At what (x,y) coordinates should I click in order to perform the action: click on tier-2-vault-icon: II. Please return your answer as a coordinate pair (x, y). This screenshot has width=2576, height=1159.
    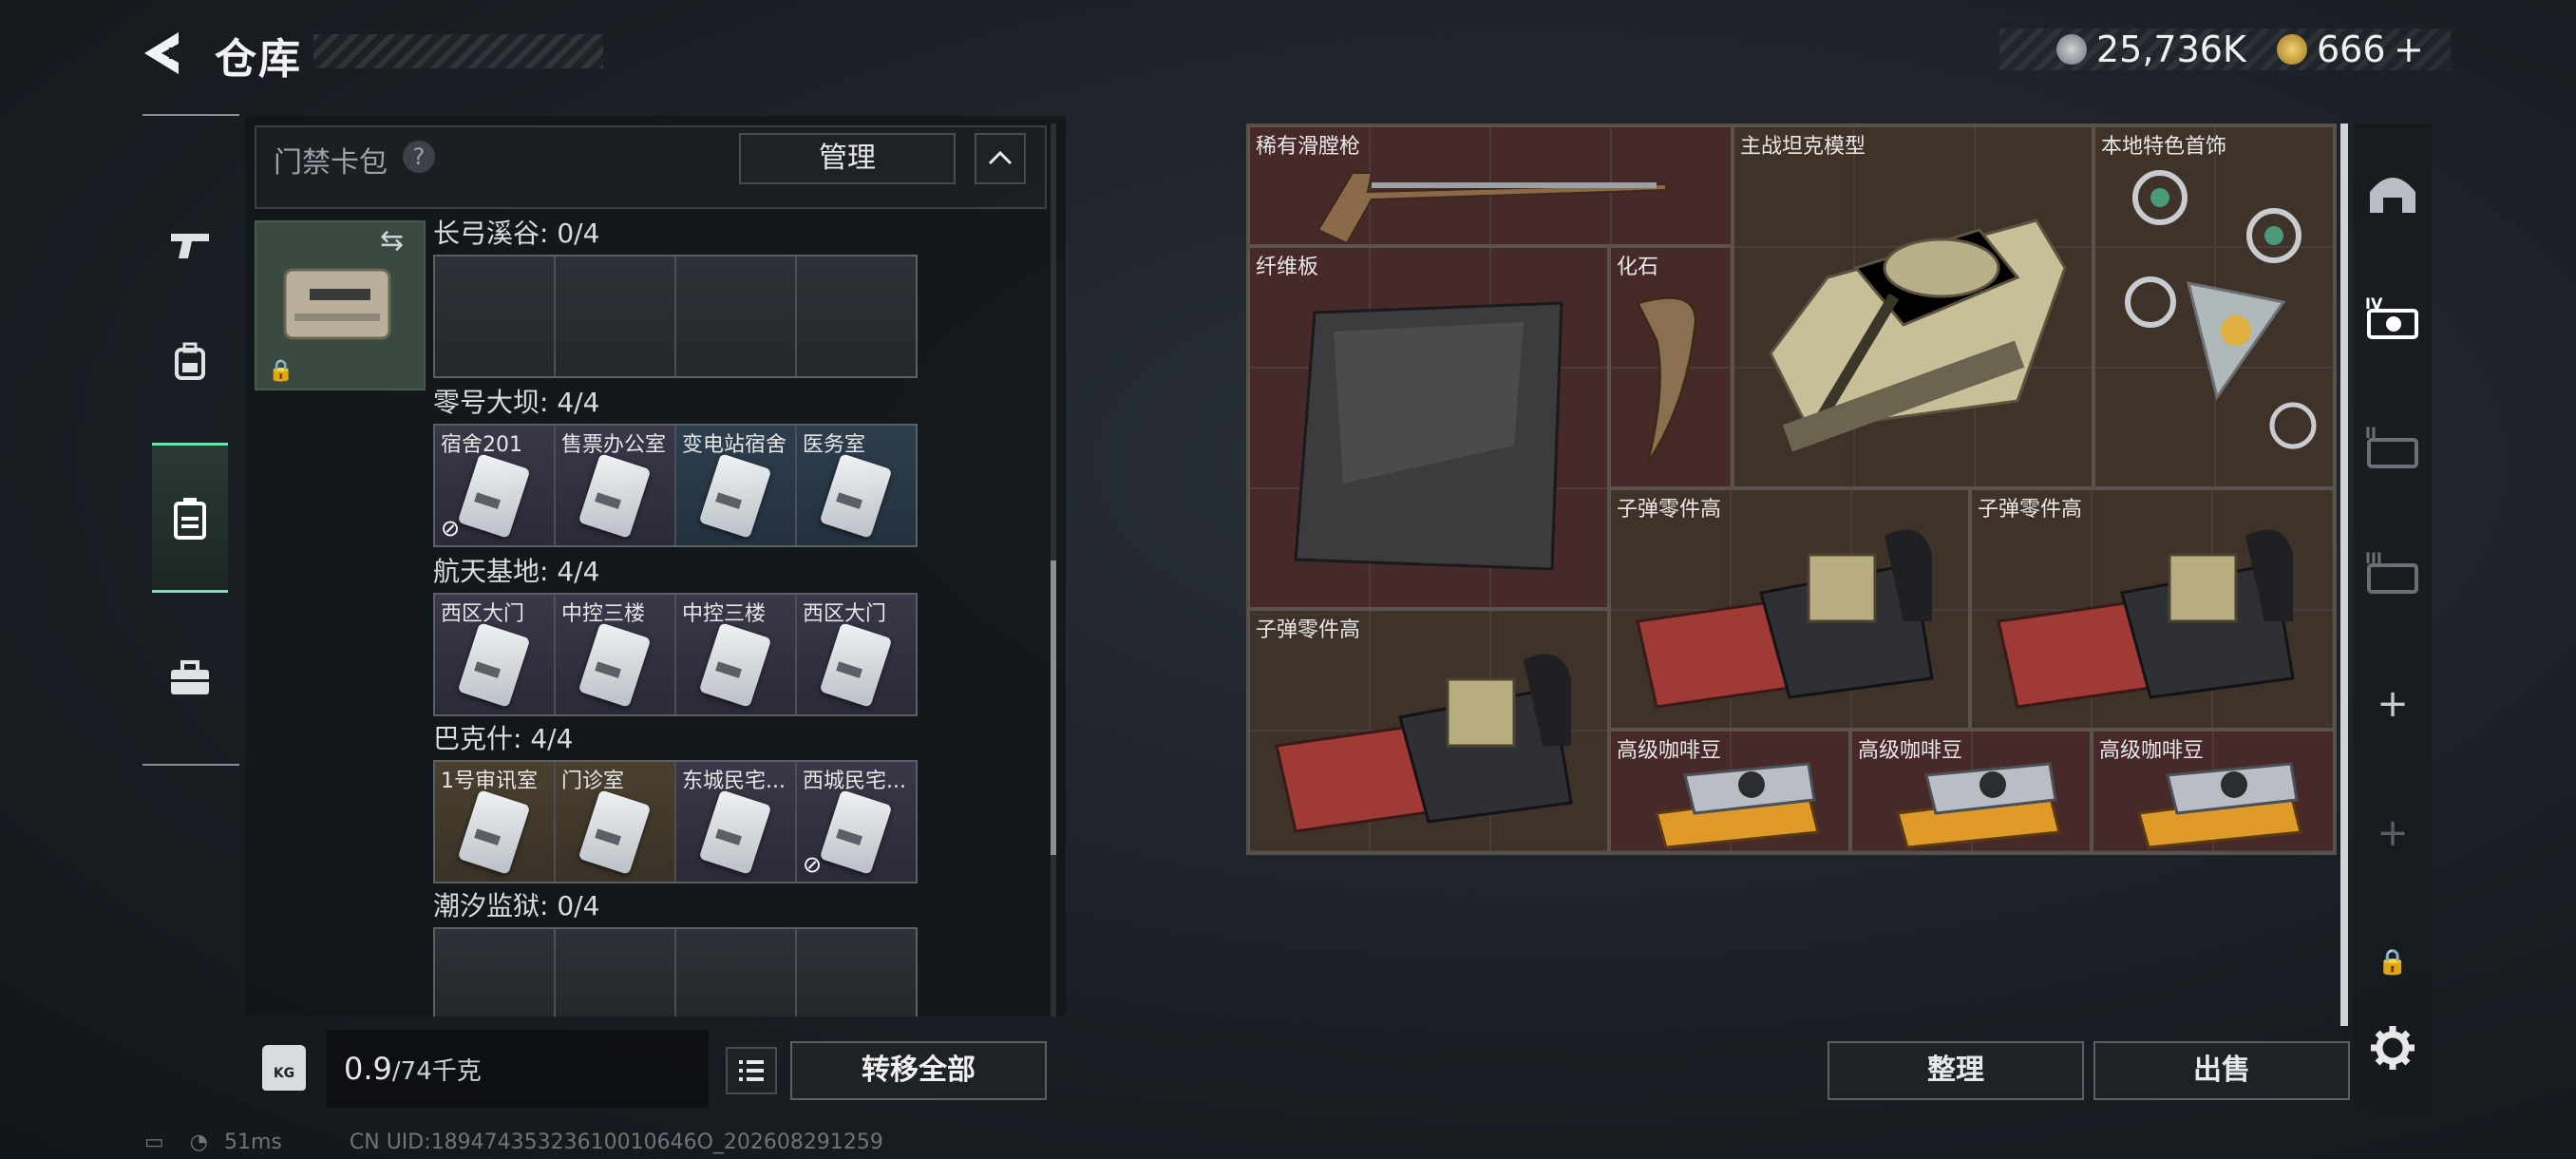
    Looking at the image, I should click on (2391, 446).